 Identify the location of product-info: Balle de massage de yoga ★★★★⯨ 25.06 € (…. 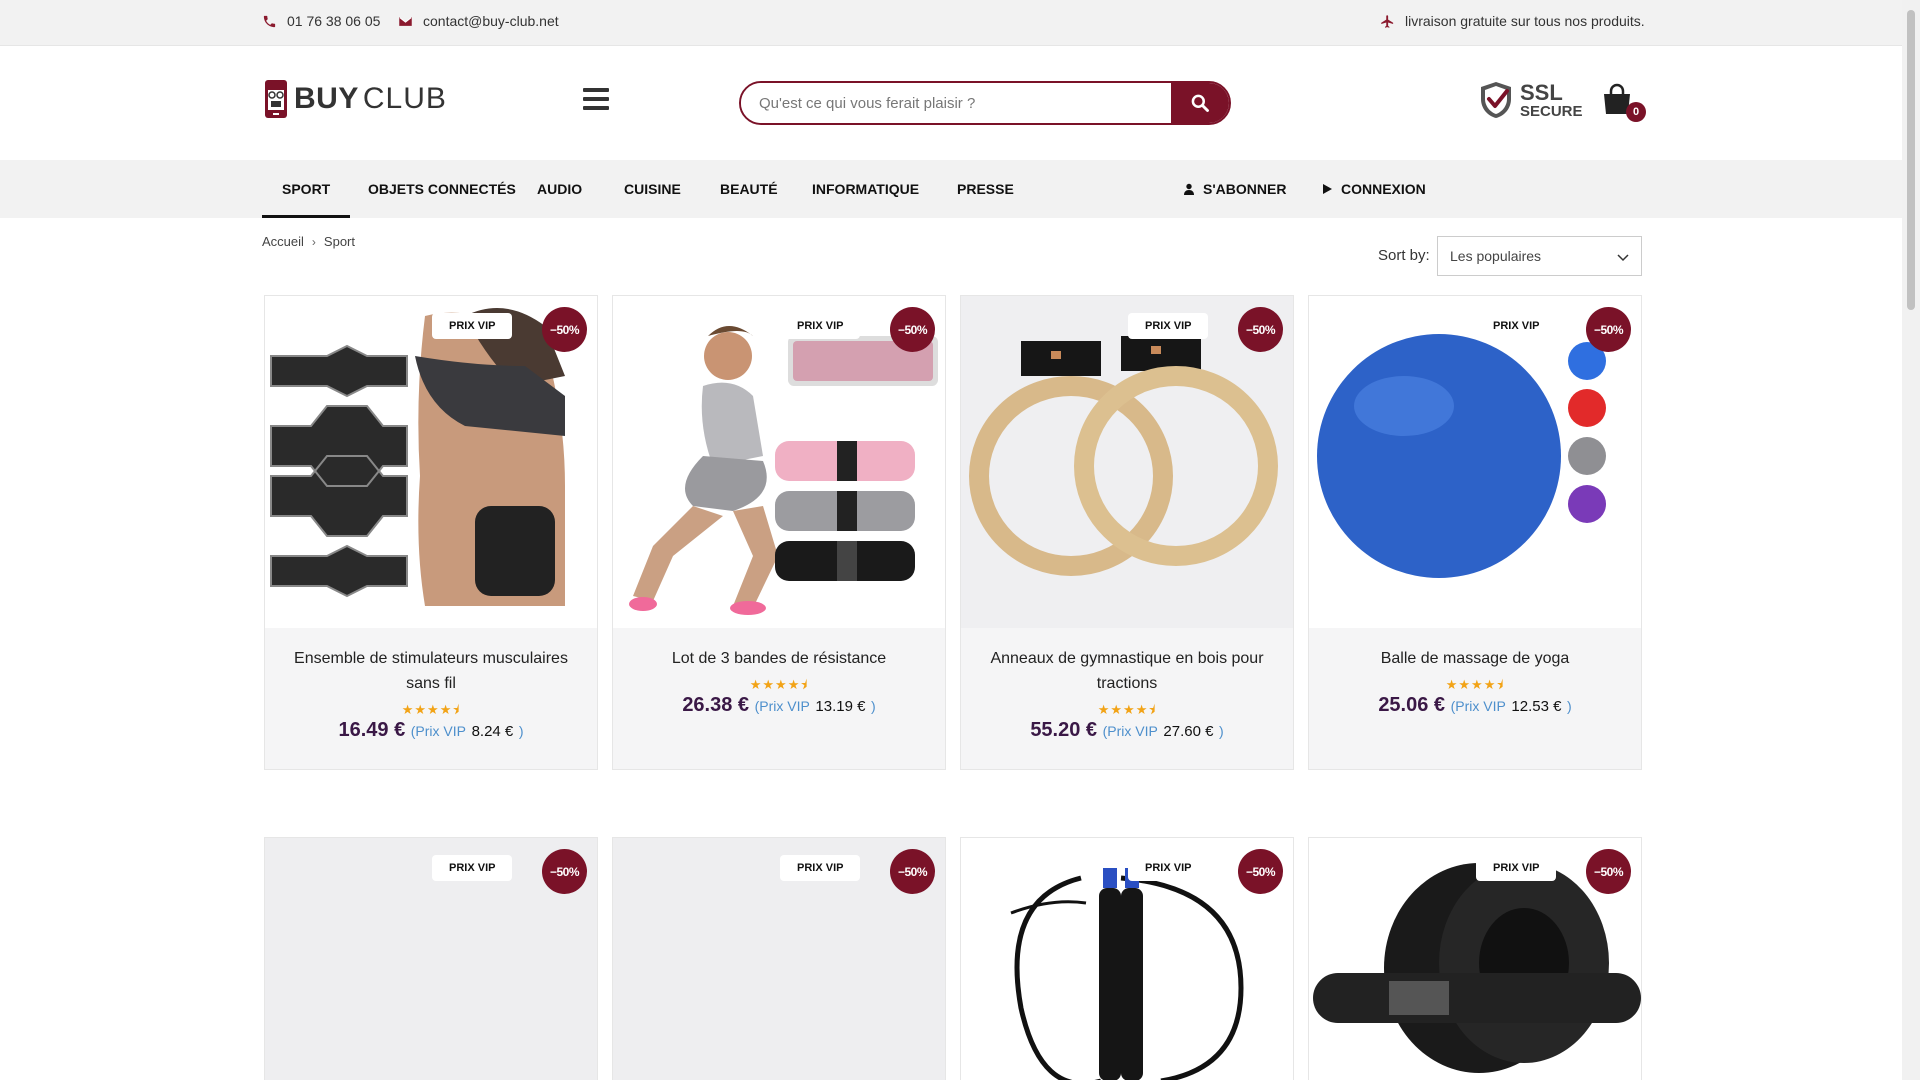
(1475, 673).